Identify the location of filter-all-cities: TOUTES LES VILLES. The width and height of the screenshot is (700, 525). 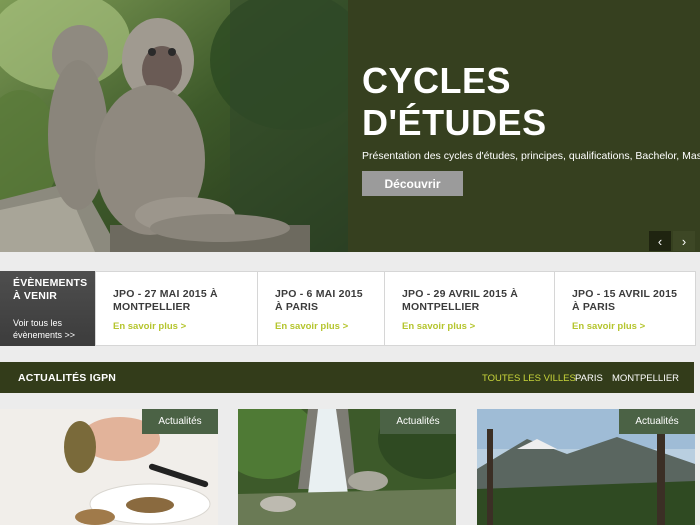
(529, 378).